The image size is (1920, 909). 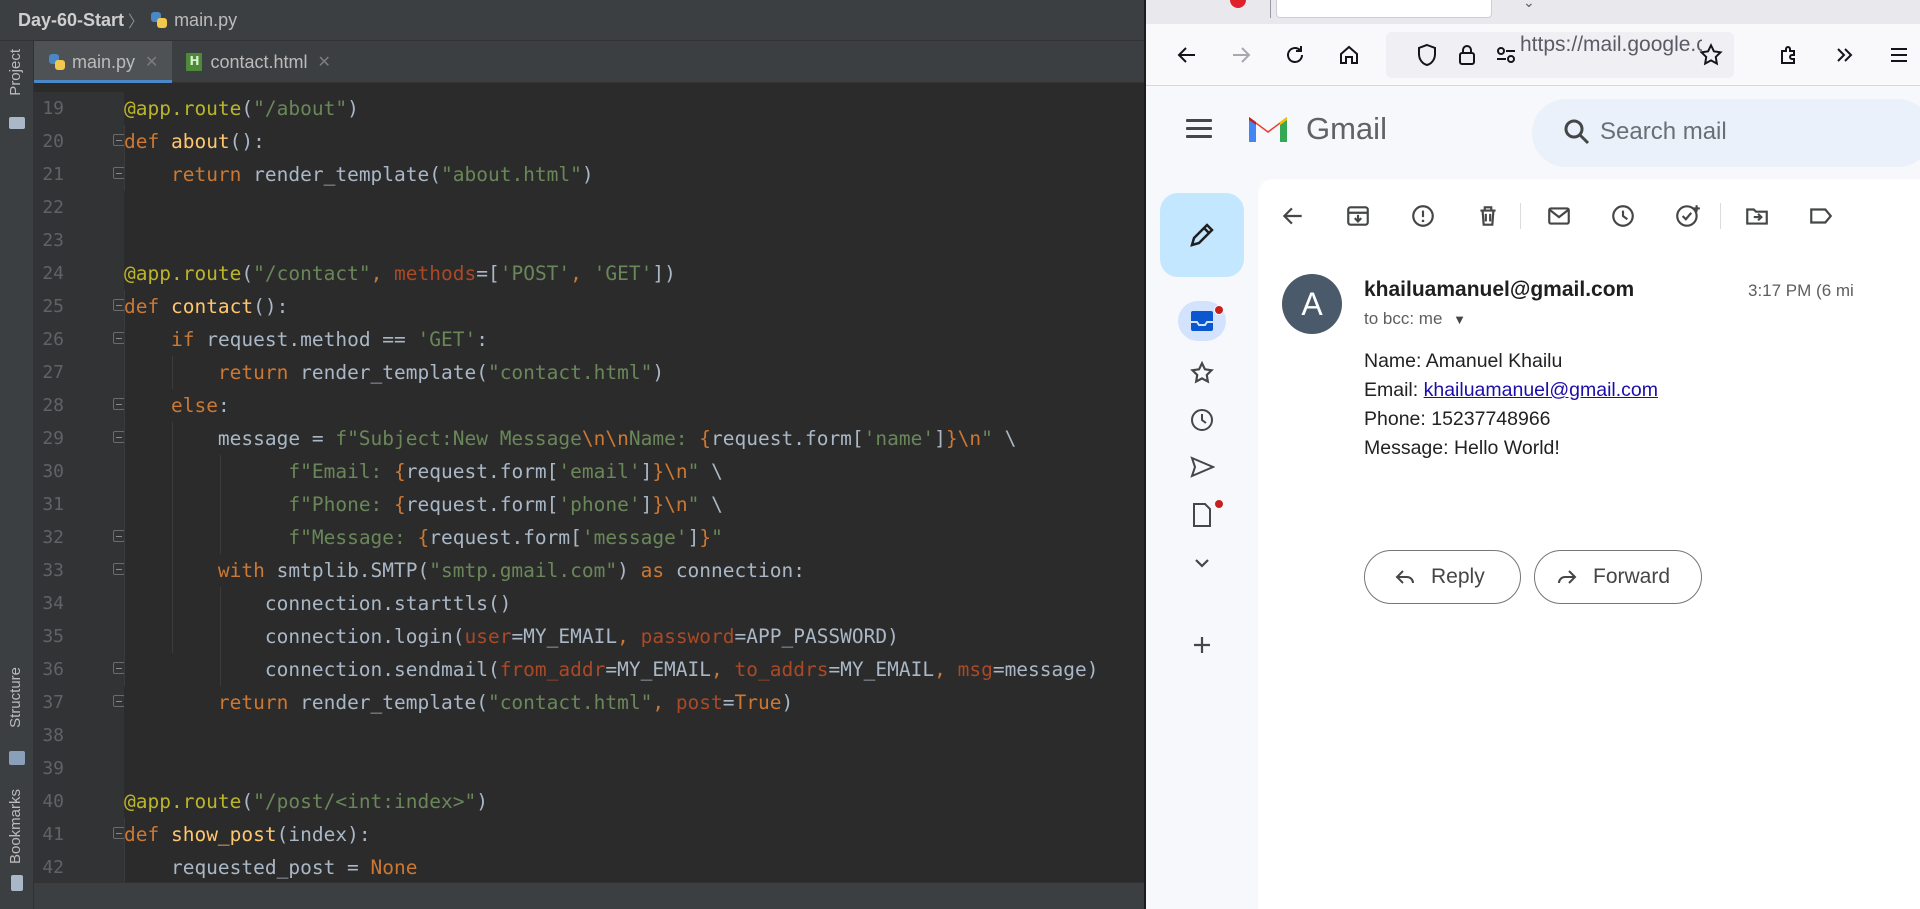 What do you see at coordinates (1623, 216) in the screenshot?
I see `snooze-button` at bounding box center [1623, 216].